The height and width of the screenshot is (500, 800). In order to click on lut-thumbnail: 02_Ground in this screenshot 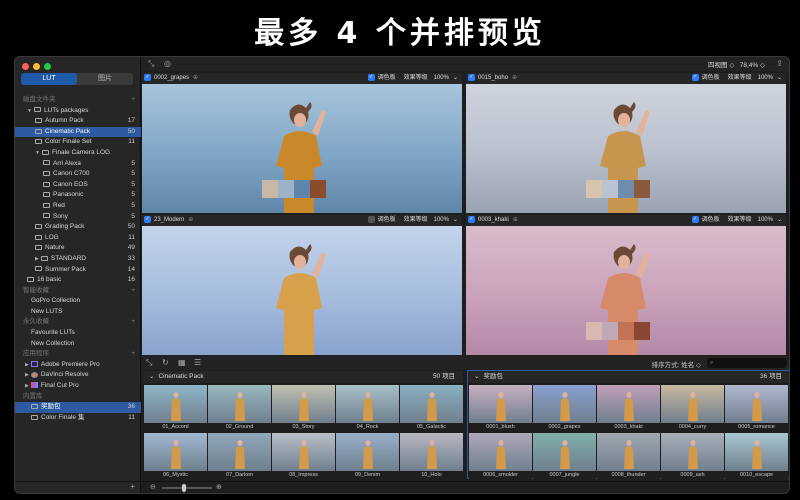, I will do `click(239, 408)`.